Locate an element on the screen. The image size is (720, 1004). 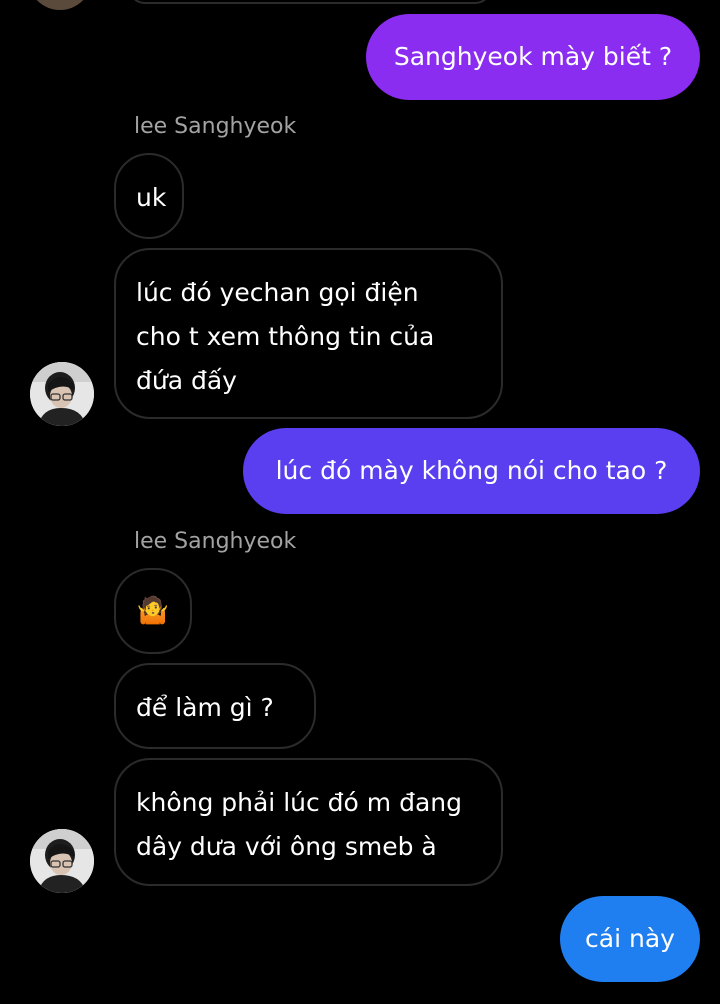
message-text: để làm gì ? is located at coordinates (205, 707).